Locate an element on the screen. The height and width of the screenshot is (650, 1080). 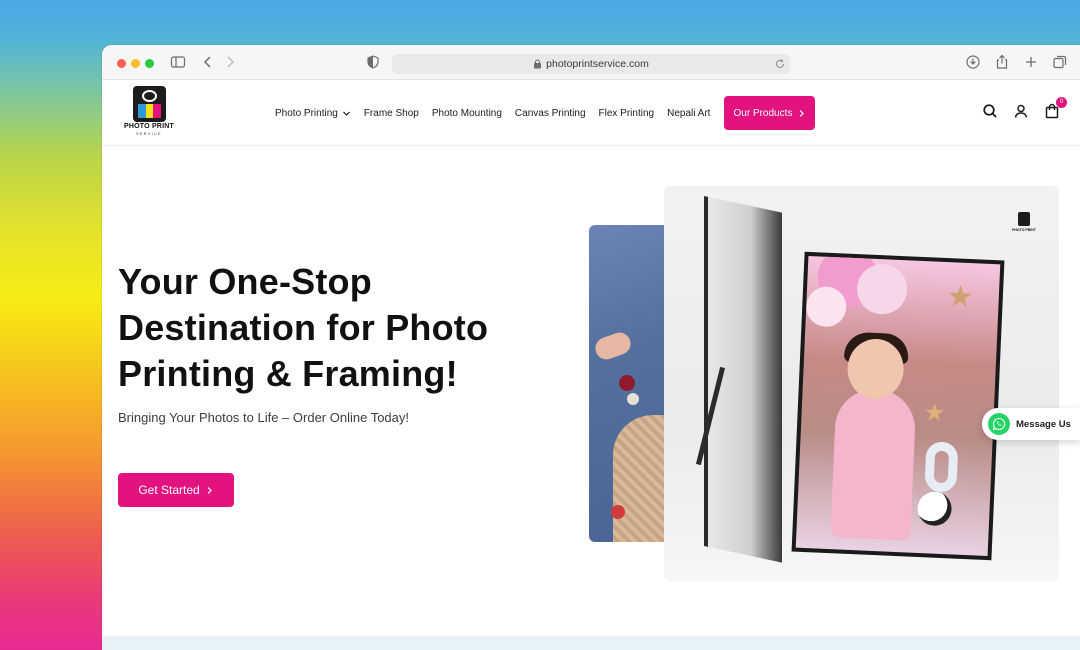
chevron-down-icon is located at coordinates (346, 113).